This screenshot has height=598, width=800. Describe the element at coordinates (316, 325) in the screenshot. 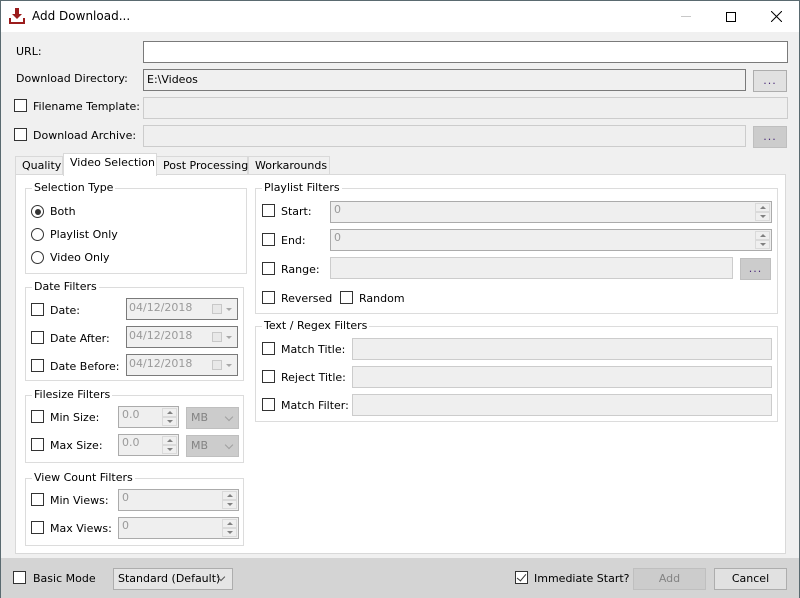

I see `text-regex-filters-title: Text / Regex Filters` at that location.